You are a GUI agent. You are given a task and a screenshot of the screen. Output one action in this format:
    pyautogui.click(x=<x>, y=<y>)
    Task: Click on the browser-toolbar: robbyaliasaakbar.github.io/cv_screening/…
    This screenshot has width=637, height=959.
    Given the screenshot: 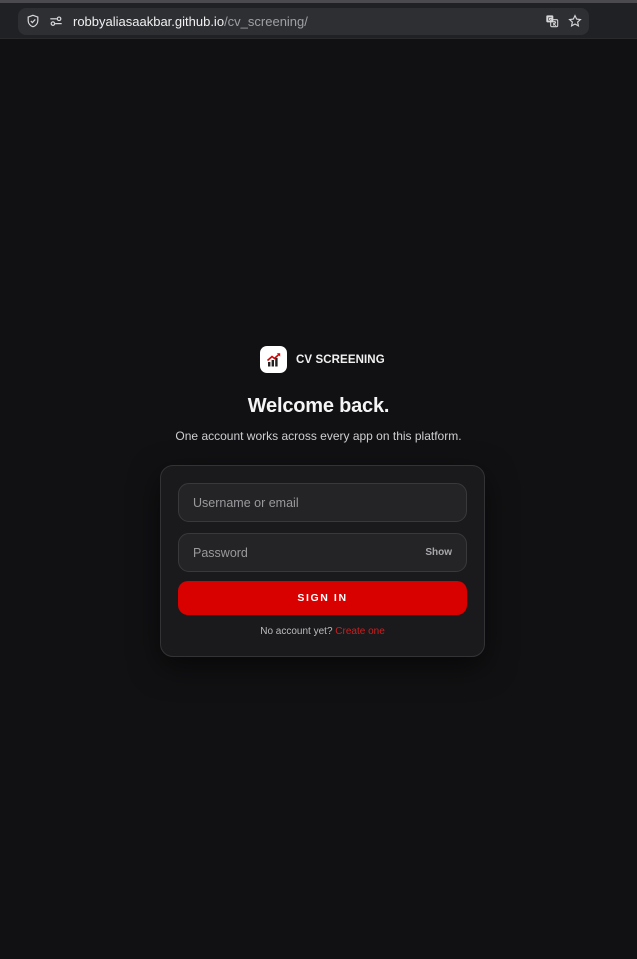 What is the action you would take?
    pyautogui.click(x=318, y=19)
    